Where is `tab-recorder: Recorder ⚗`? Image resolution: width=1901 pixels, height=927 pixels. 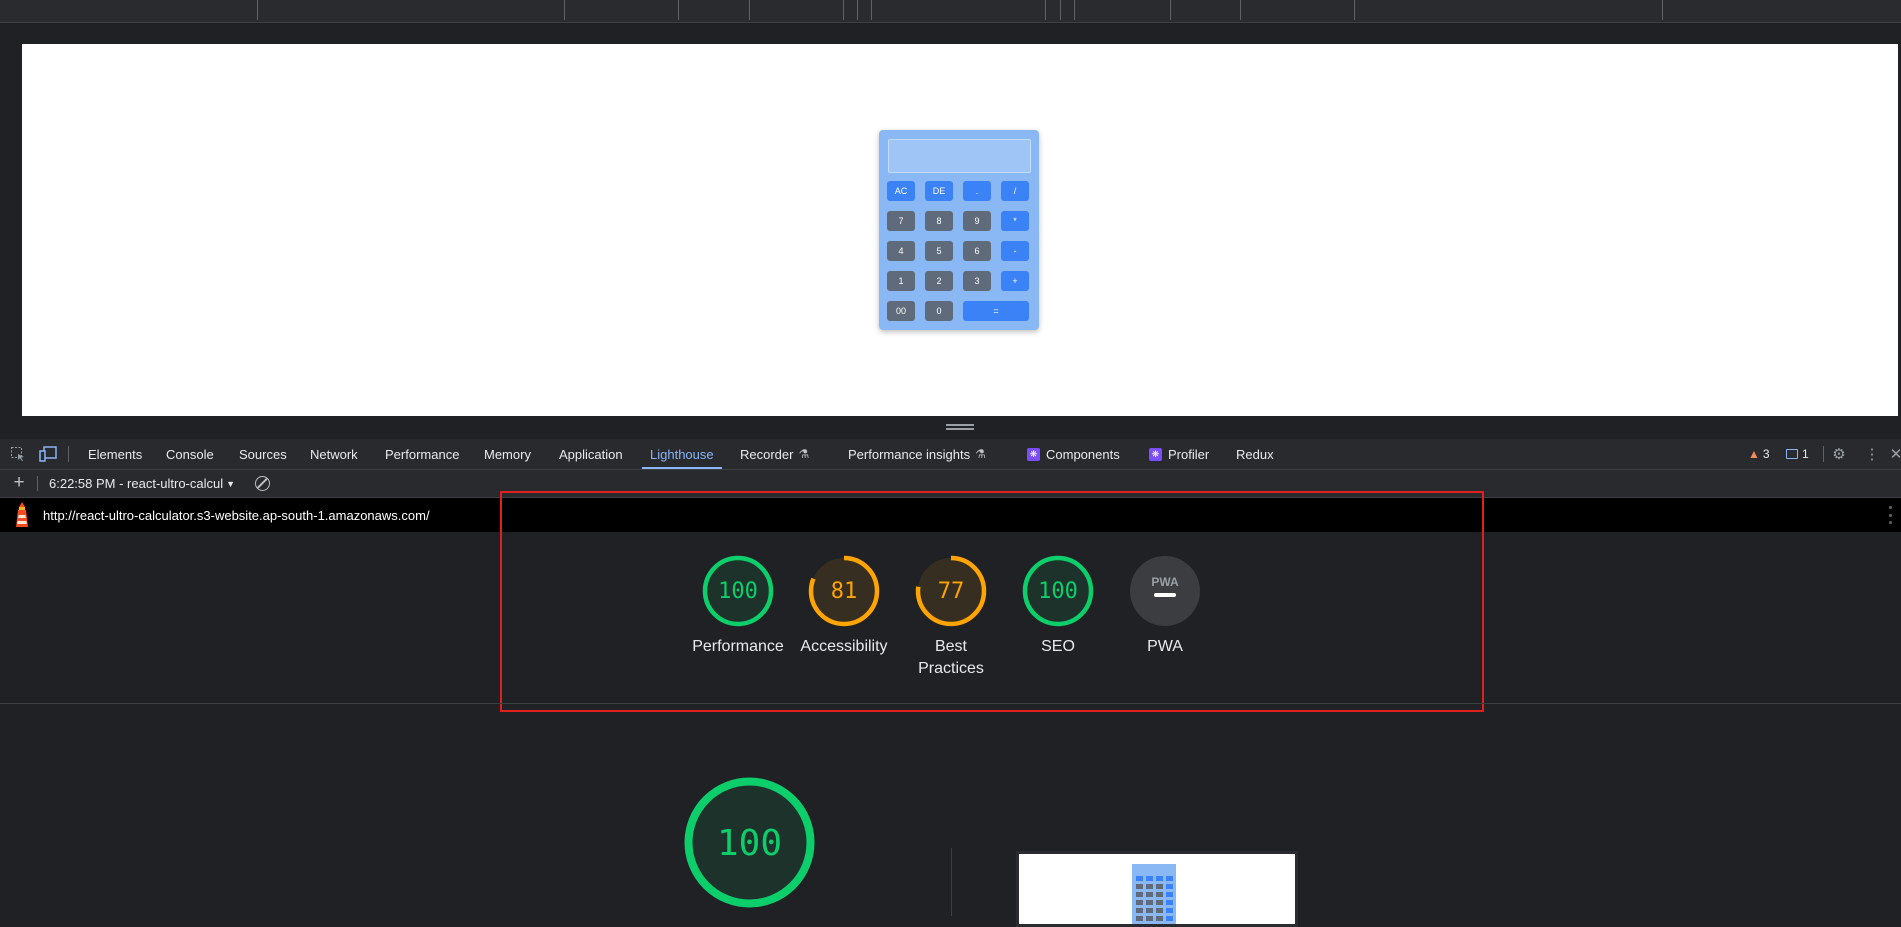 tab-recorder: Recorder ⚗ is located at coordinates (774, 454).